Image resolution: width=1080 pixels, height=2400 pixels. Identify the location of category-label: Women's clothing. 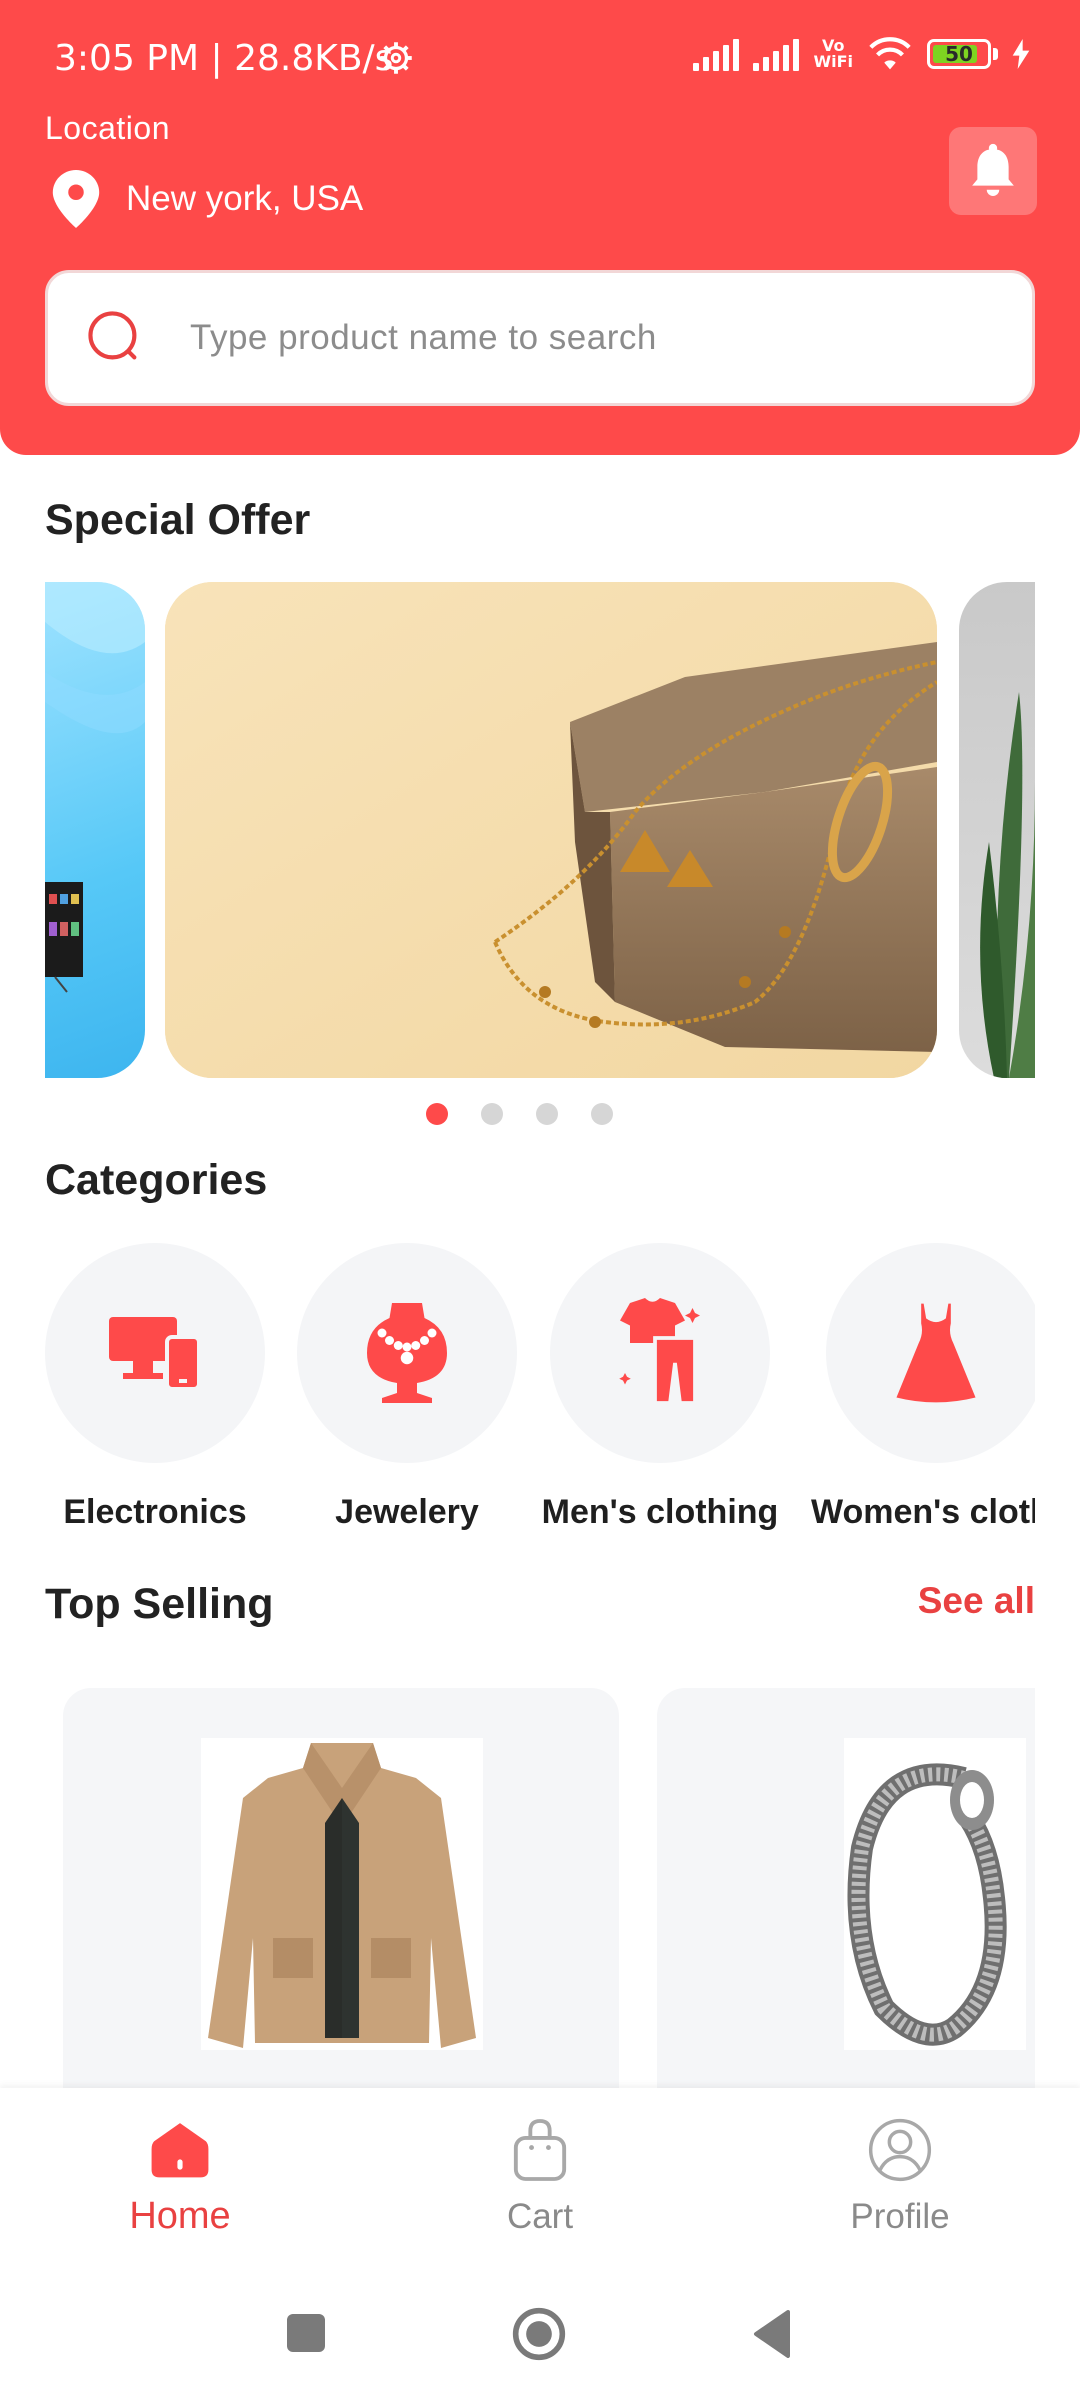
(923, 1512).